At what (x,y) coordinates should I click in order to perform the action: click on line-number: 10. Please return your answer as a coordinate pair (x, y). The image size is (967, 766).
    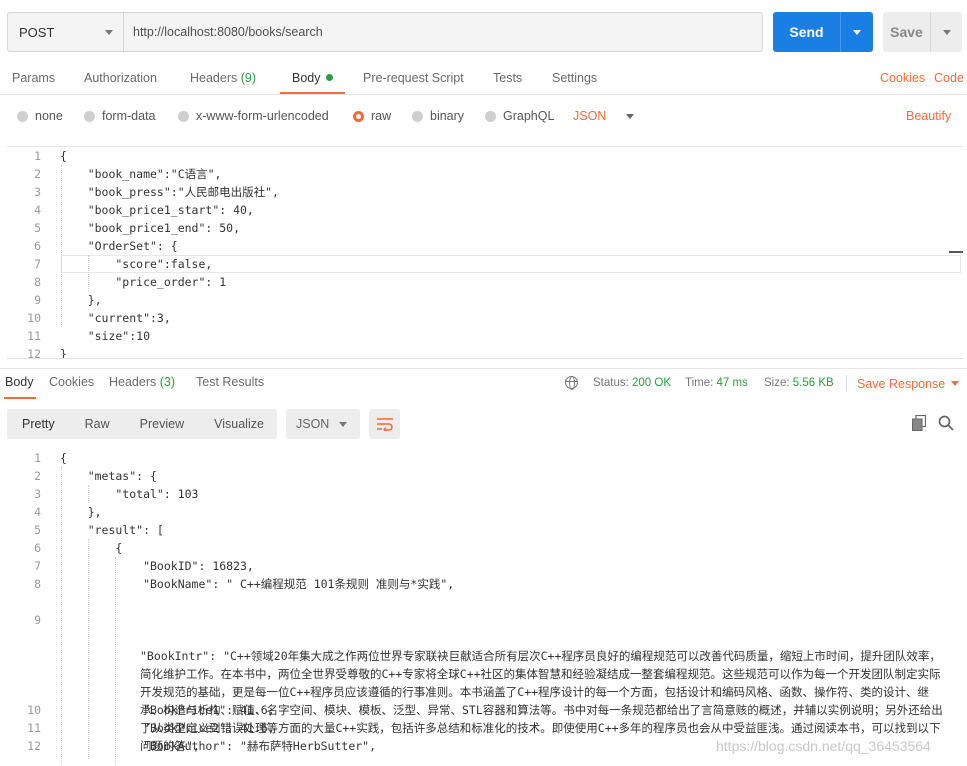
    Looking at the image, I should click on (34, 318).